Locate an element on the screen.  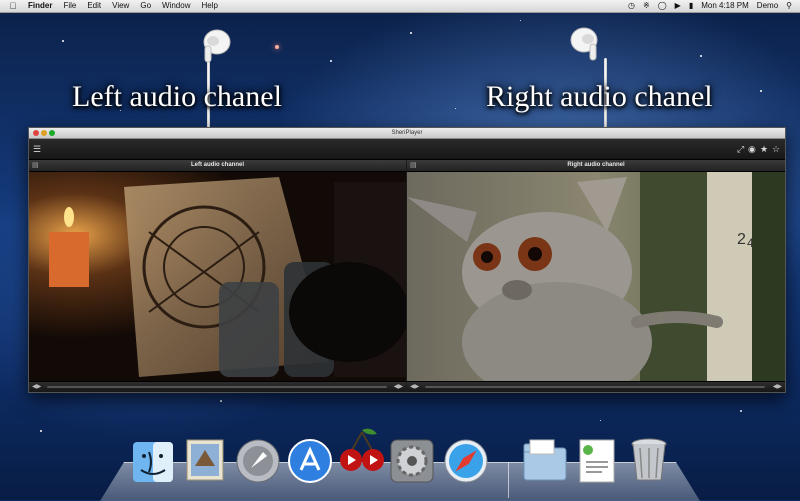
window-title: SheriPlayer is located at coordinates (407, 133).